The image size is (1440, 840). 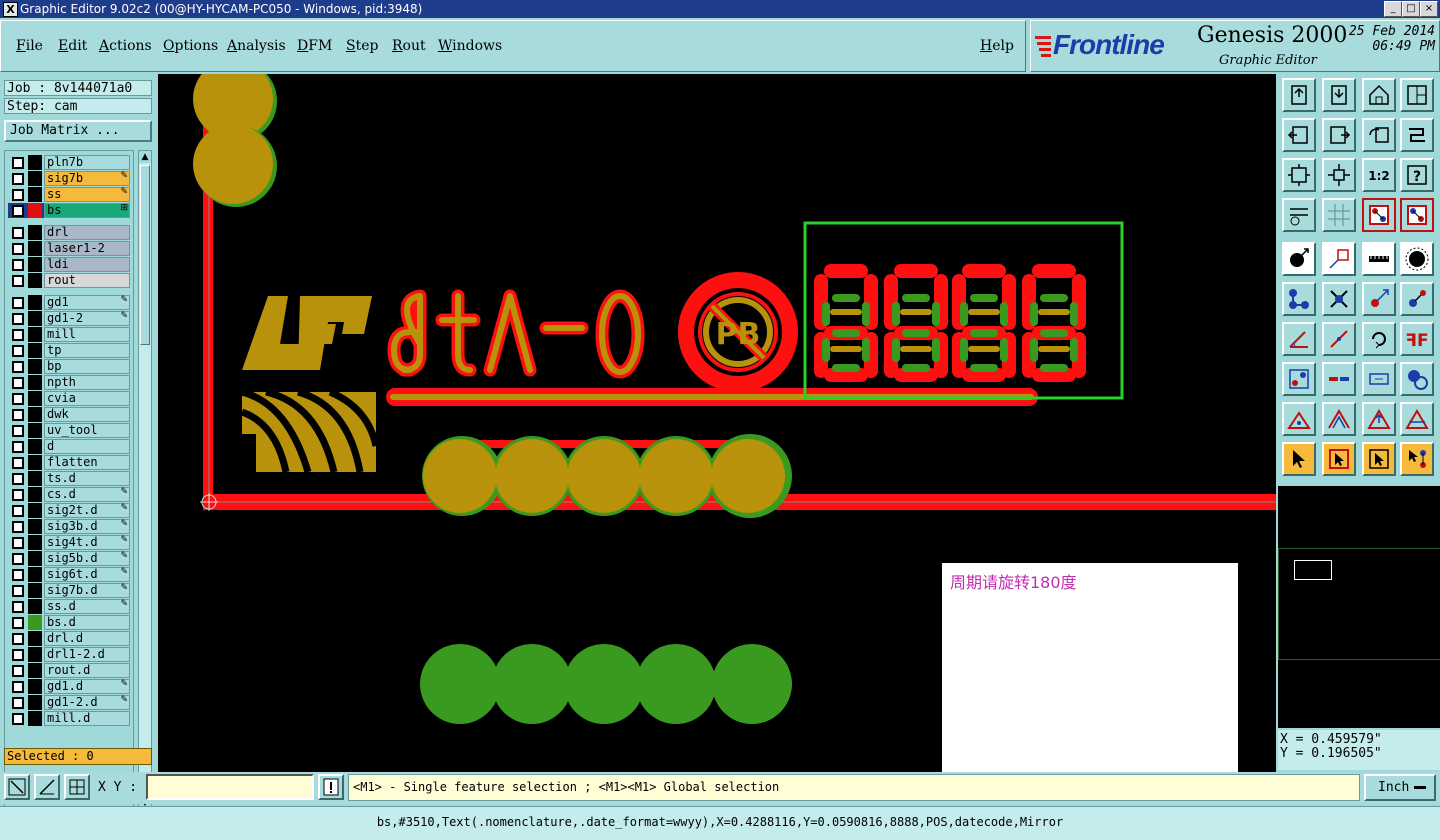 I want to click on arrow-down-right-button, so click(x=1417, y=299).